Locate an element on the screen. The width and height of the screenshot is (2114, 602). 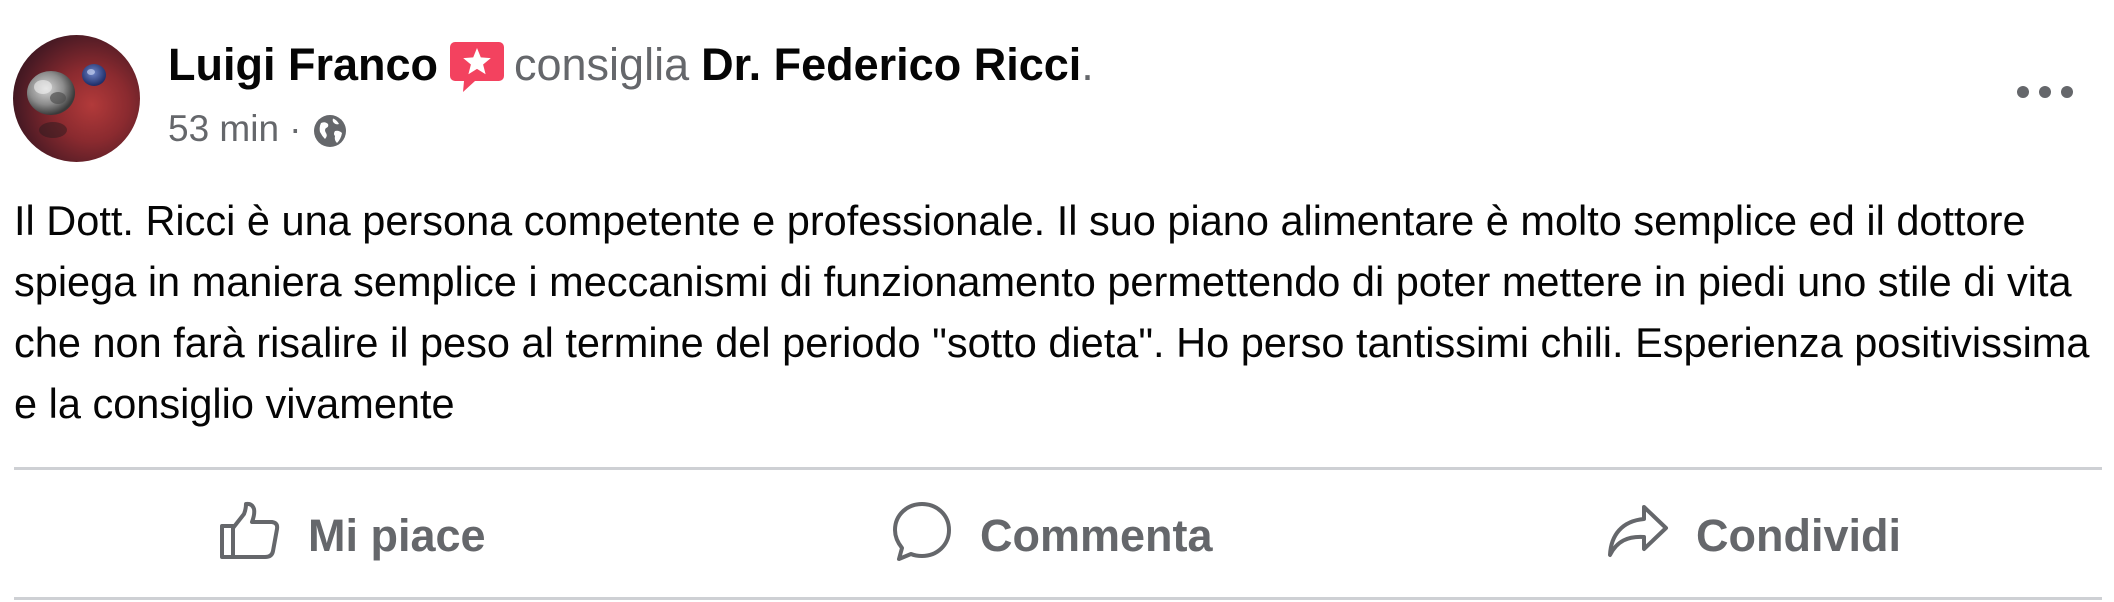
post-meta: 53 min · is located at coordinates (258, 129).